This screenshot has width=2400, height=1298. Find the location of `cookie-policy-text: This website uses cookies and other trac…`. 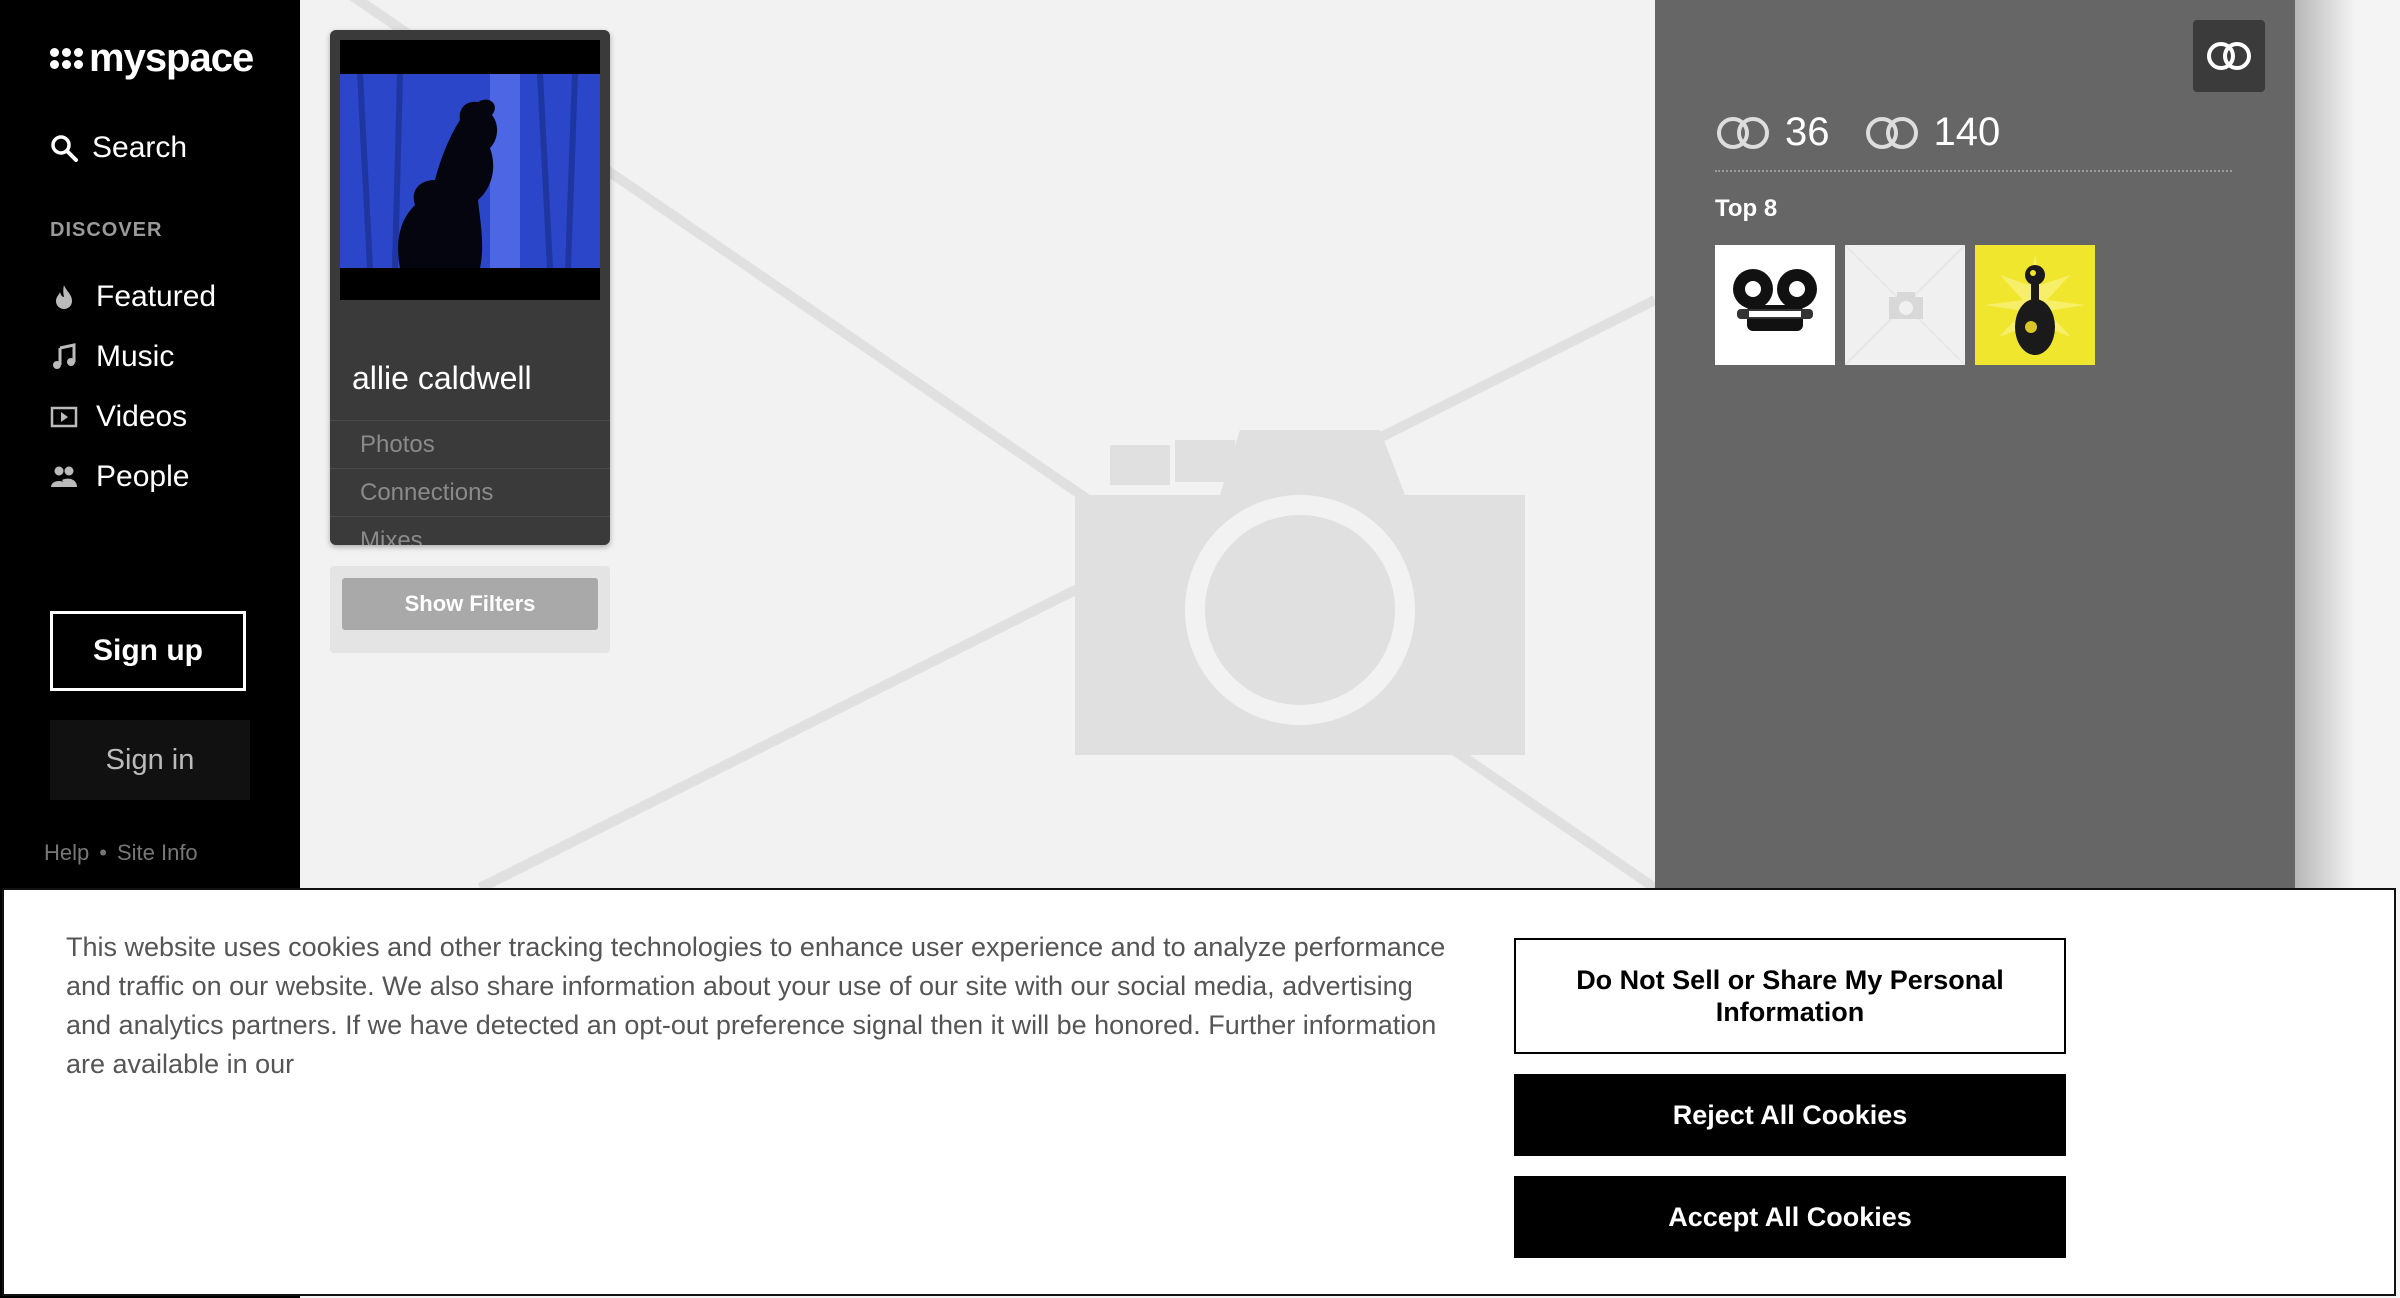

cookie-policy-text: This website uses cookies and other trac… is located at coordinates (756, 1005).